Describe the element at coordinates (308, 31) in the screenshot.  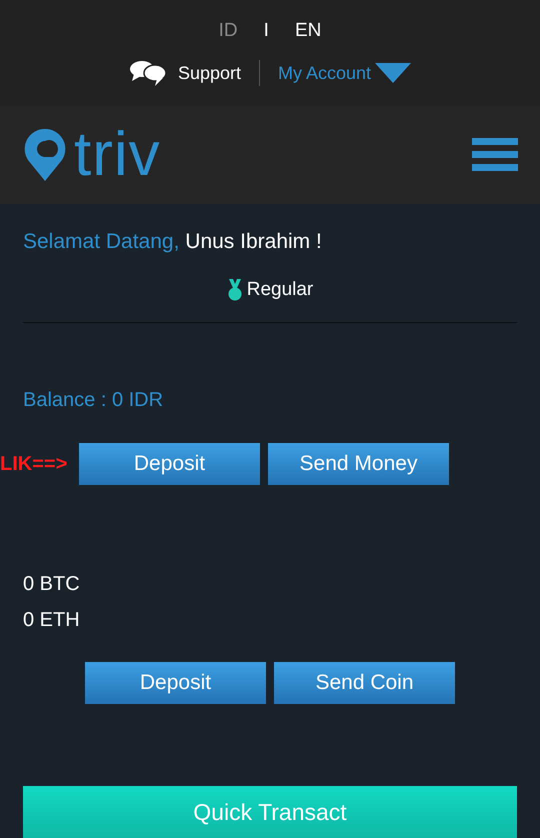
I see `language-option: EN` at that location.